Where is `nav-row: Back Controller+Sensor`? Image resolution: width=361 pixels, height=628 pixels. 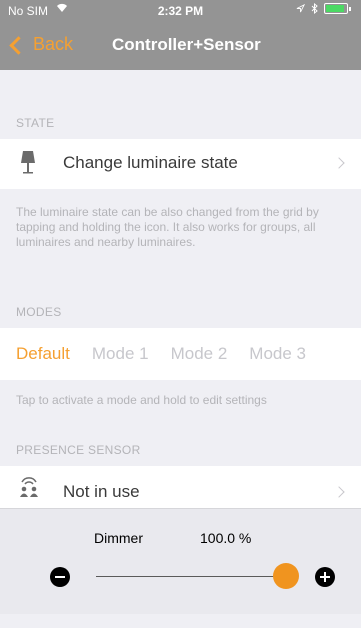
nav-row: Back Controller+Sensor is located at coordinates (180, 46).